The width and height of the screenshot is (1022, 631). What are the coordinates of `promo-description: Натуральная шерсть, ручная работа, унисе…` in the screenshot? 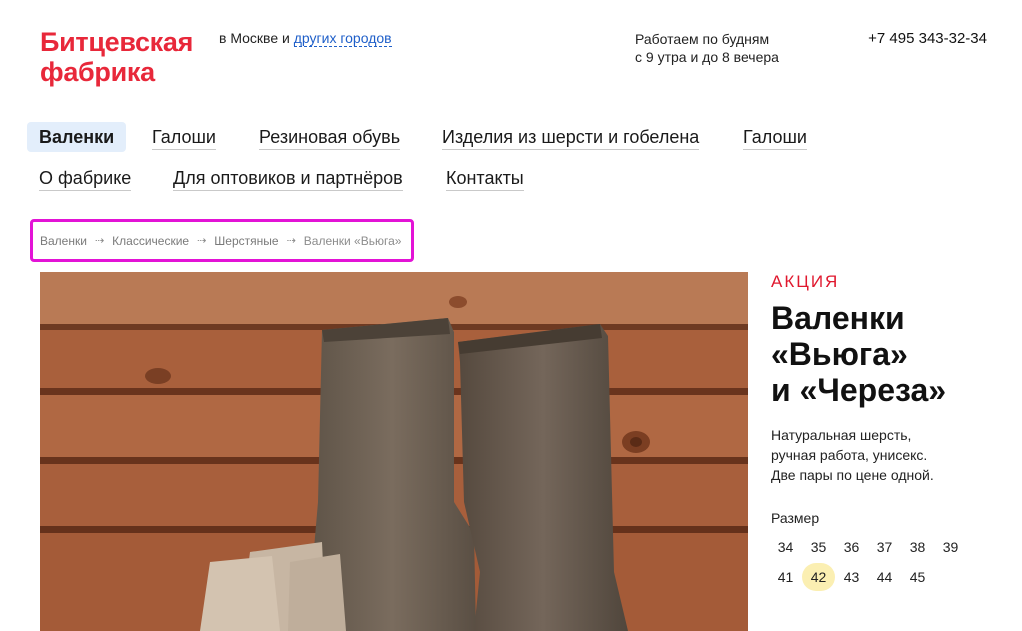 It's located at (891, 455).